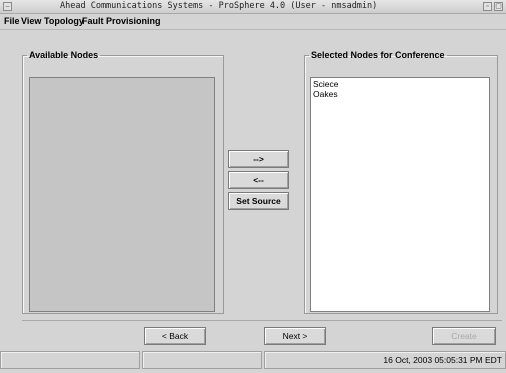 This screenshot has width=506, height=373. Describe the element at coordinates (400, 84) in the screenshot. I see `list-item: Sciece` at that location.